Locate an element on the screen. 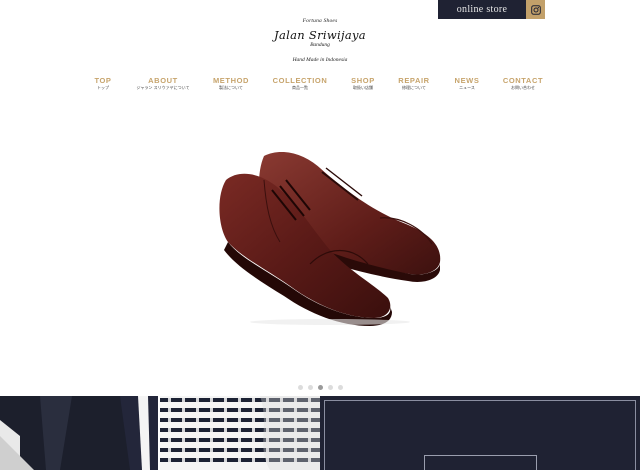  nav-item-contact: CONTACT お問い合わせ is located at coordinates (523, 83).